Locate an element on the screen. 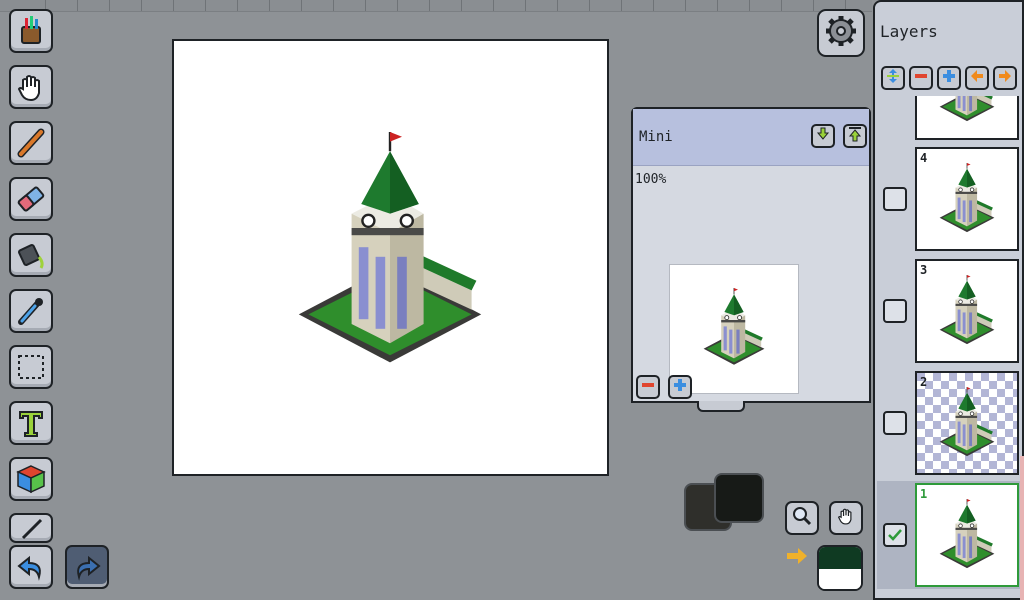  layer-number: 4 is located at coordinates (924, 158).